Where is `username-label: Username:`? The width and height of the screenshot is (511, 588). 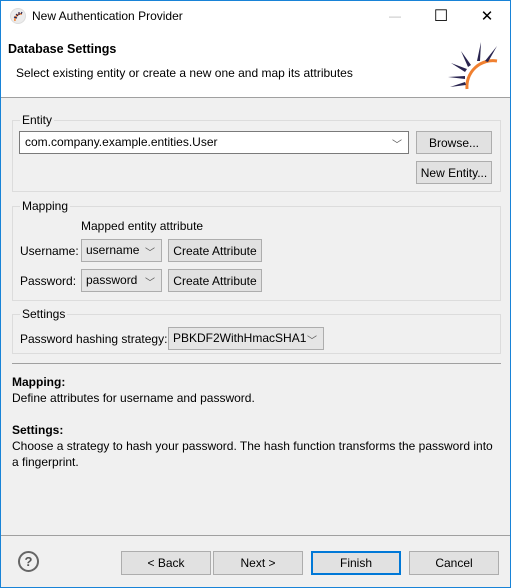 username-label: Username: is located at coordinates (49, 251).